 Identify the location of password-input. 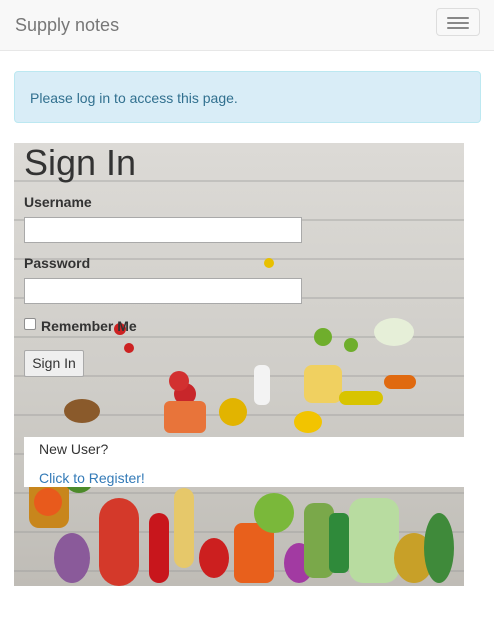
(163, 291).